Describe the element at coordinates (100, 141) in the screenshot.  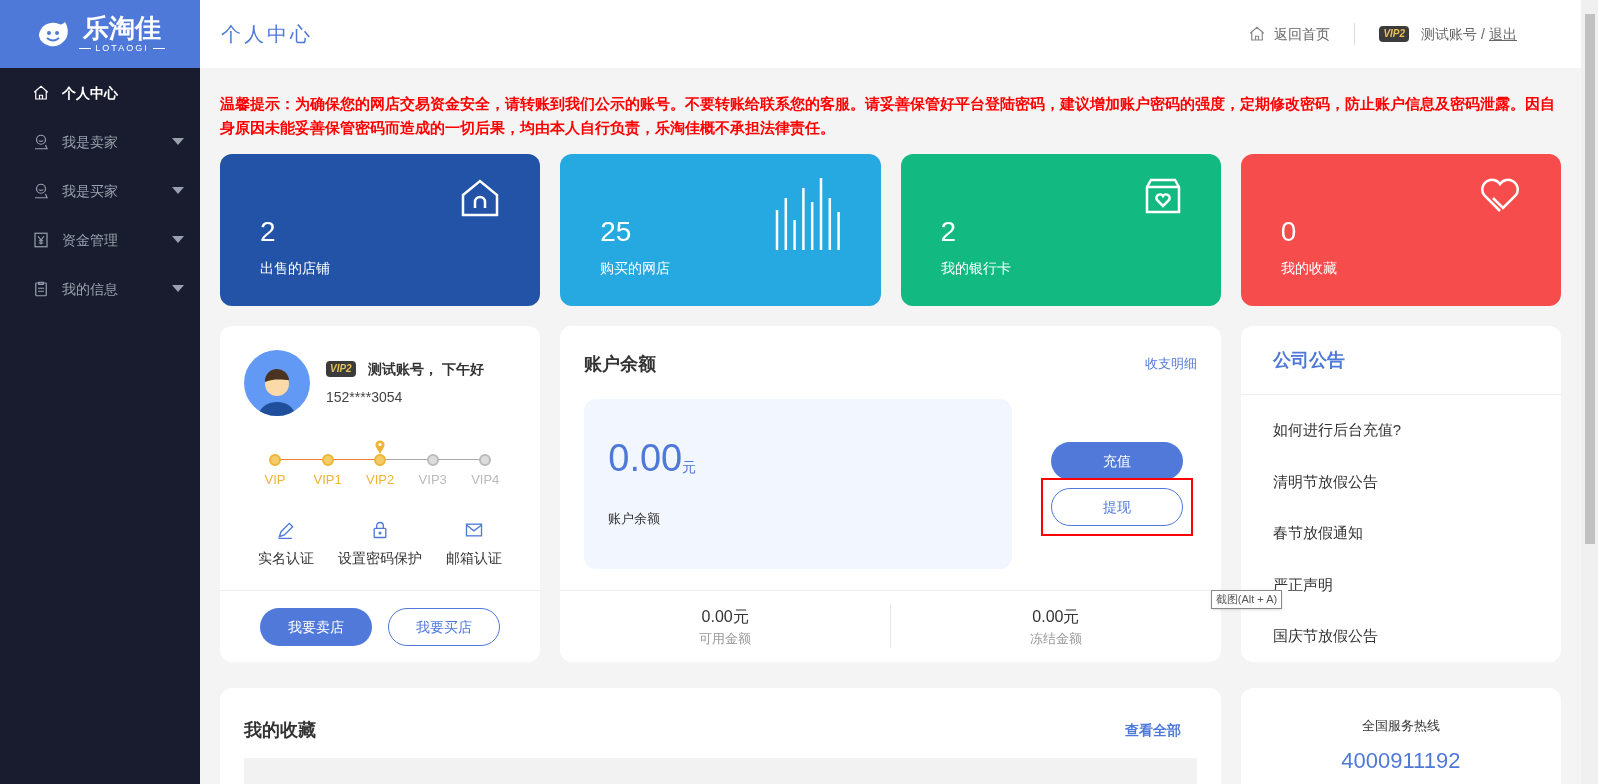
I see `sidebar-item: 我是卖家` at that location.